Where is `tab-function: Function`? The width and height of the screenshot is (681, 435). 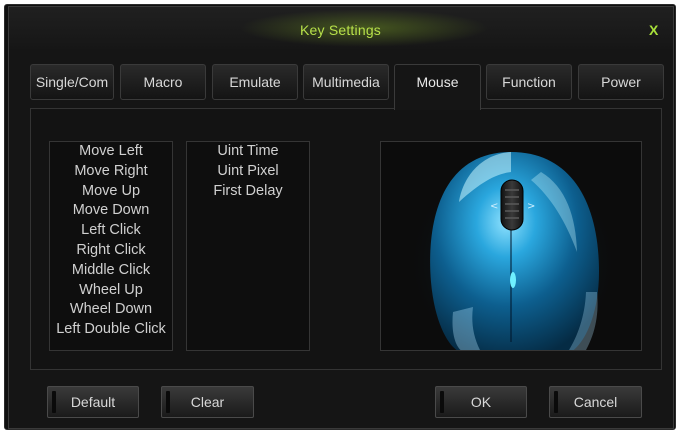
tab-function: Function is located at coordinates (529, 82).